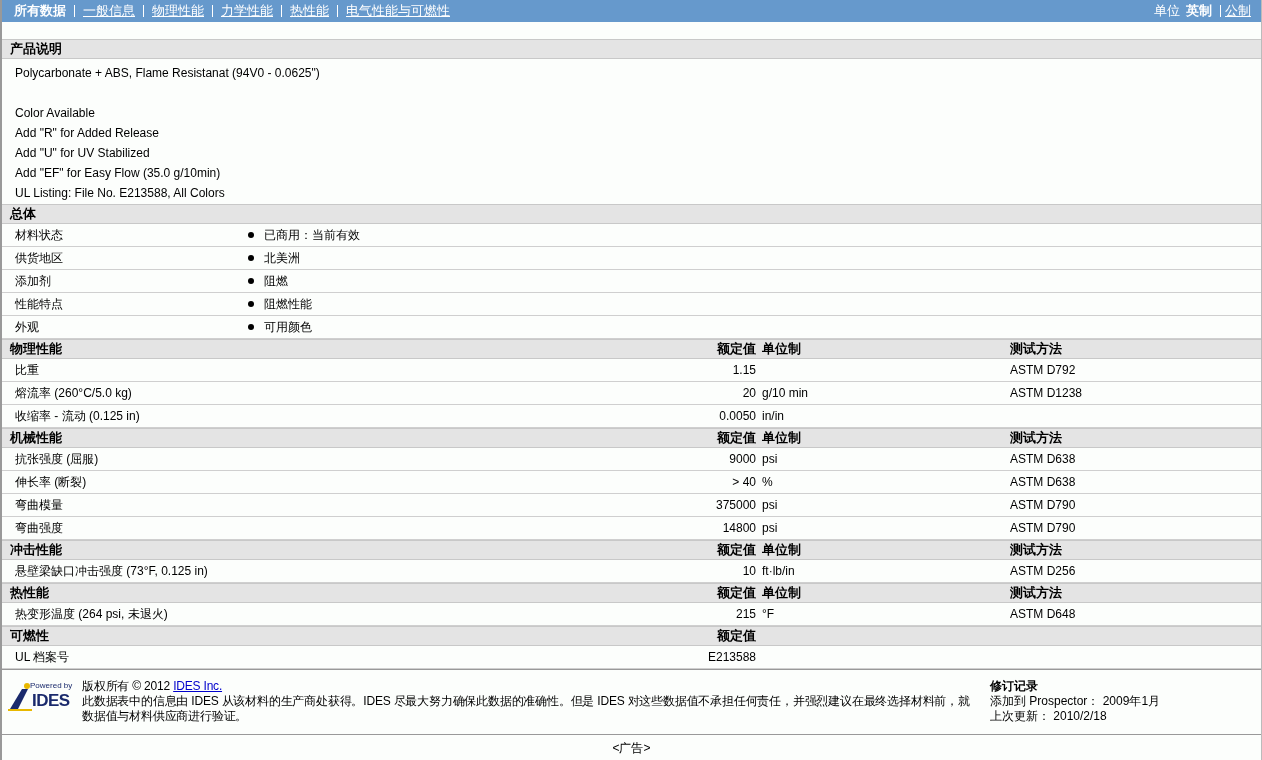 Image resolution: width=1262 pixels, height=760 pixels. What do you see at coordinates (55, 113) in the screenshot?
I see `description-text: Color Available` at bounding box center [55, 113].